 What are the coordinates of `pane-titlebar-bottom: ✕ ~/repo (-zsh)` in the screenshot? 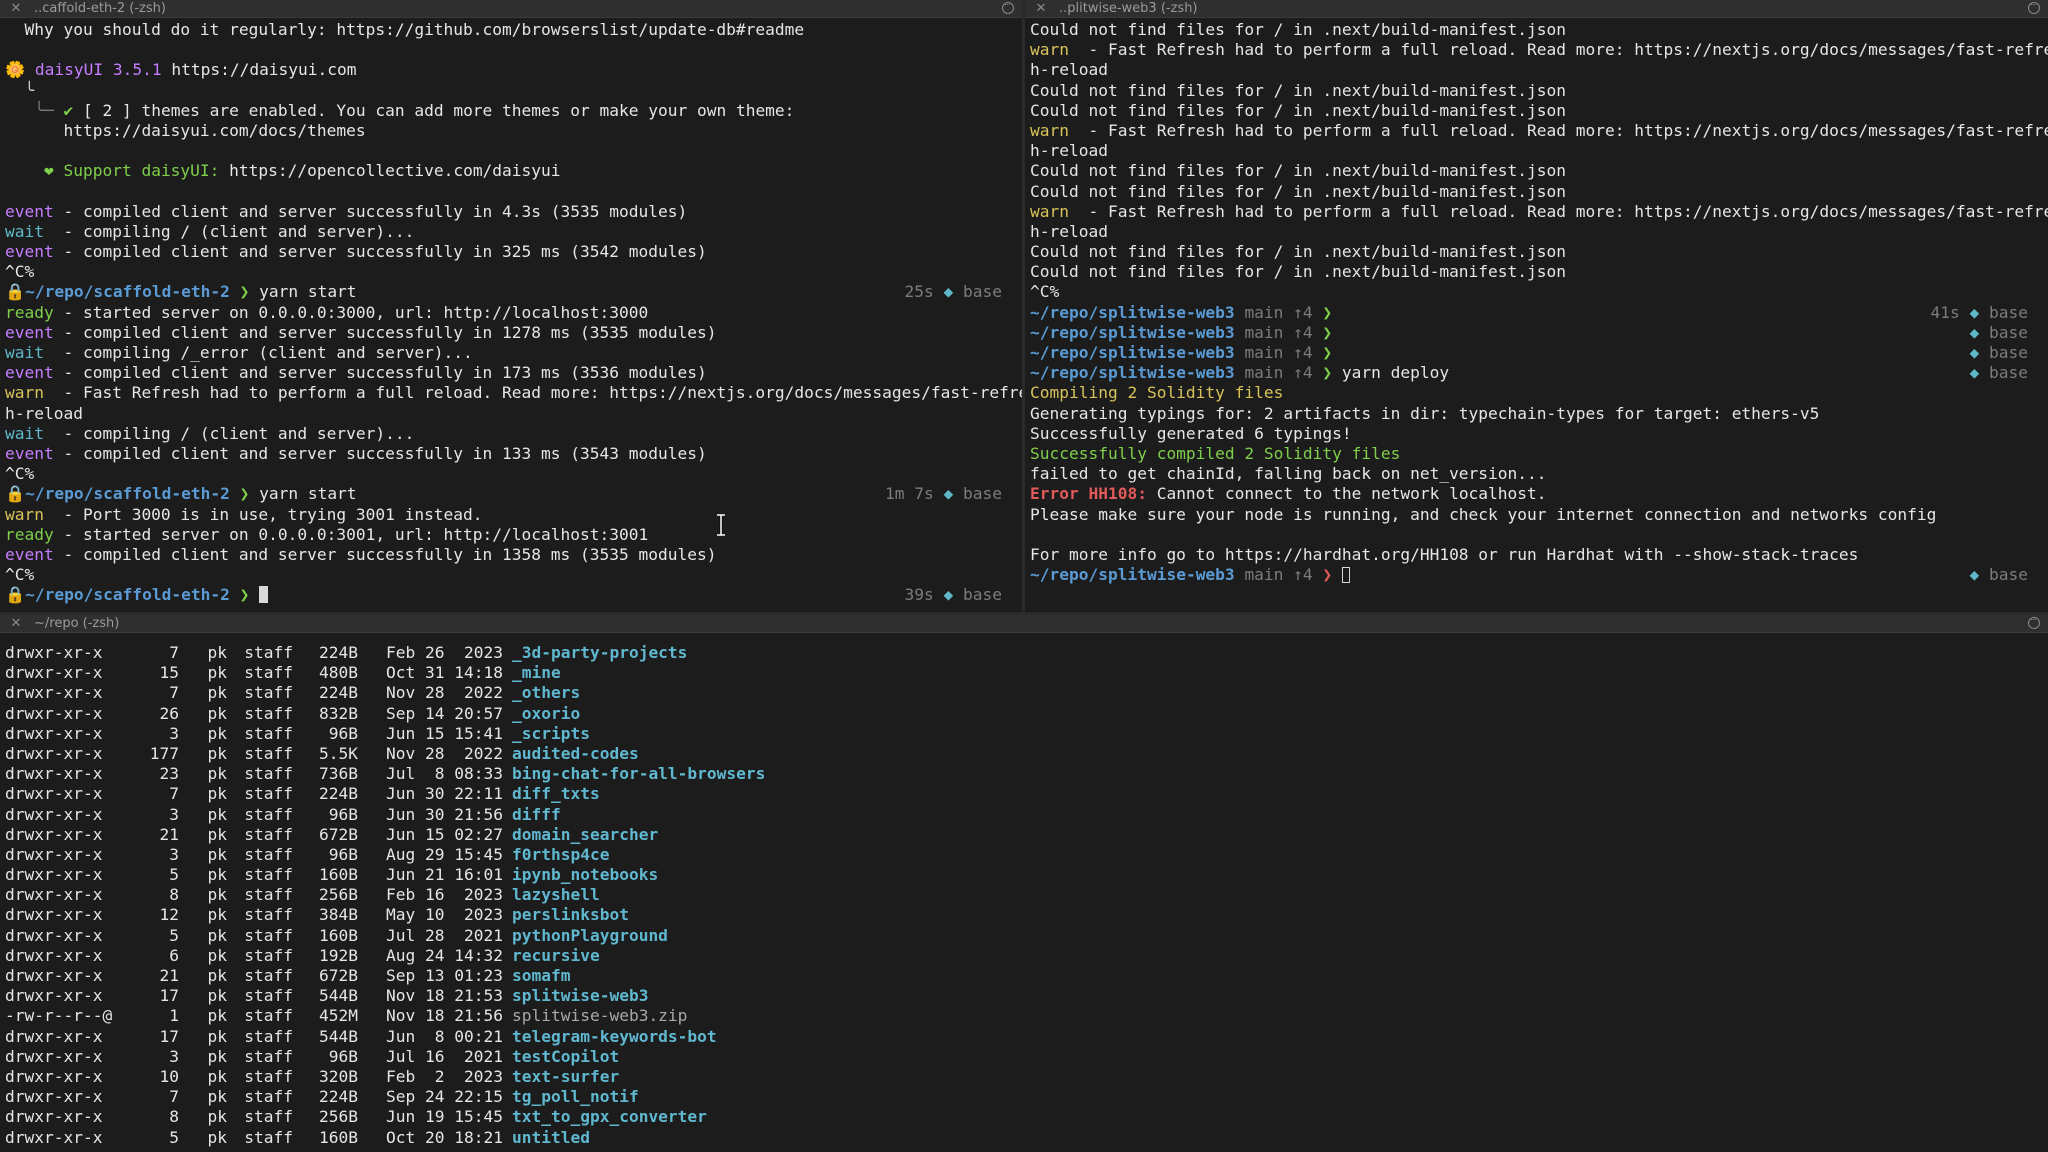 It's located at (1024, 624).